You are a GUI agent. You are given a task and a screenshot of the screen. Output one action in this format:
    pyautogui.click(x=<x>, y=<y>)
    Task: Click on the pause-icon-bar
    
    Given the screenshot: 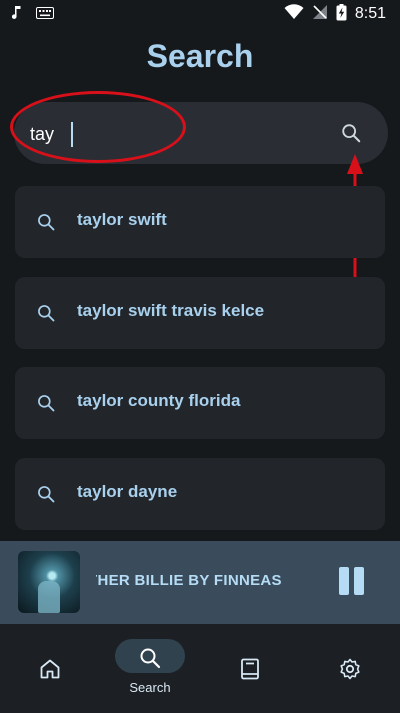 What is the action you would take?
    pyautogui.click(x=359, y=581)
    